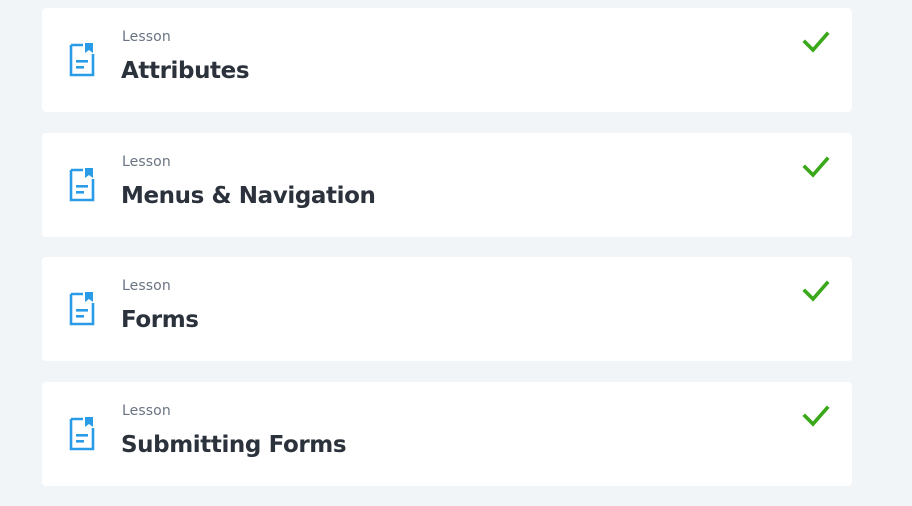  What do you see at coordinates (234, 445) in the screenshot?
I see `lesson-title: Submitting Forms` at bounding box center [234, 445].